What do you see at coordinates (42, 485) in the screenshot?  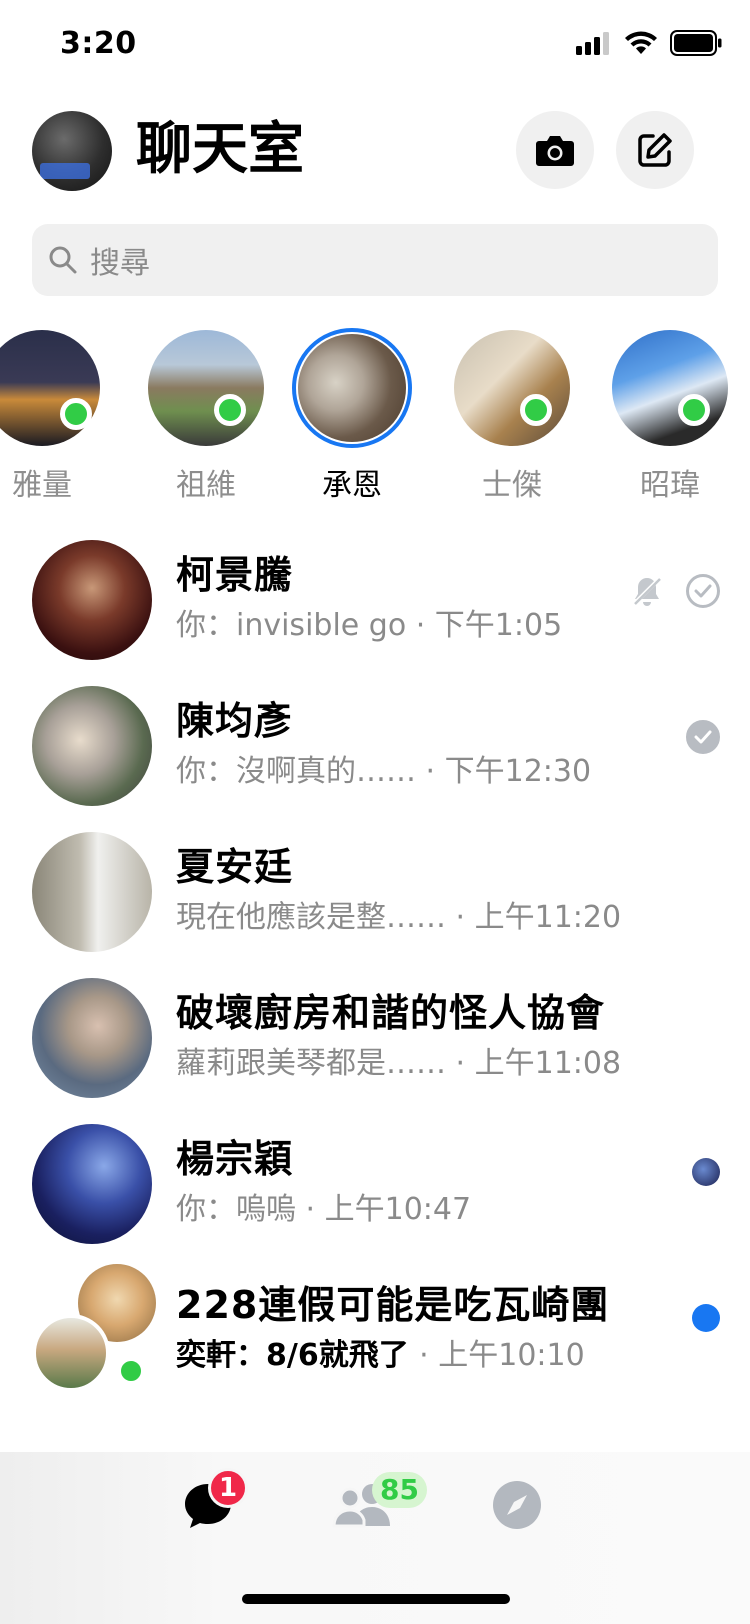 I see `story-name: 雅量` at bounding box center [42, 485].